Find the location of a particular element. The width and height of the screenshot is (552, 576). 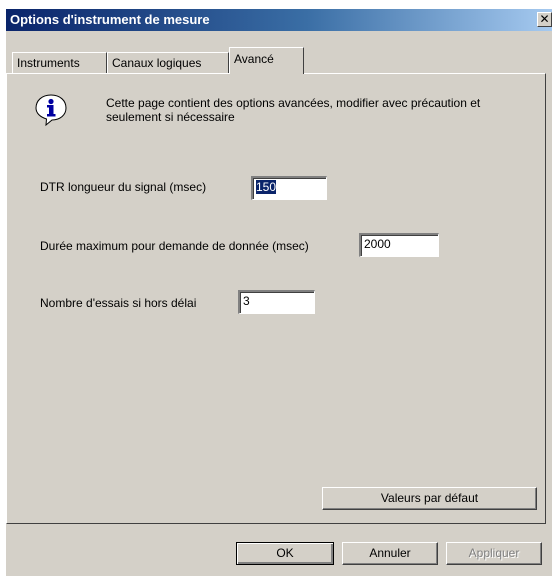

tab-canaux-logiques: Canaux logiques is located at coordinates (168, 62).